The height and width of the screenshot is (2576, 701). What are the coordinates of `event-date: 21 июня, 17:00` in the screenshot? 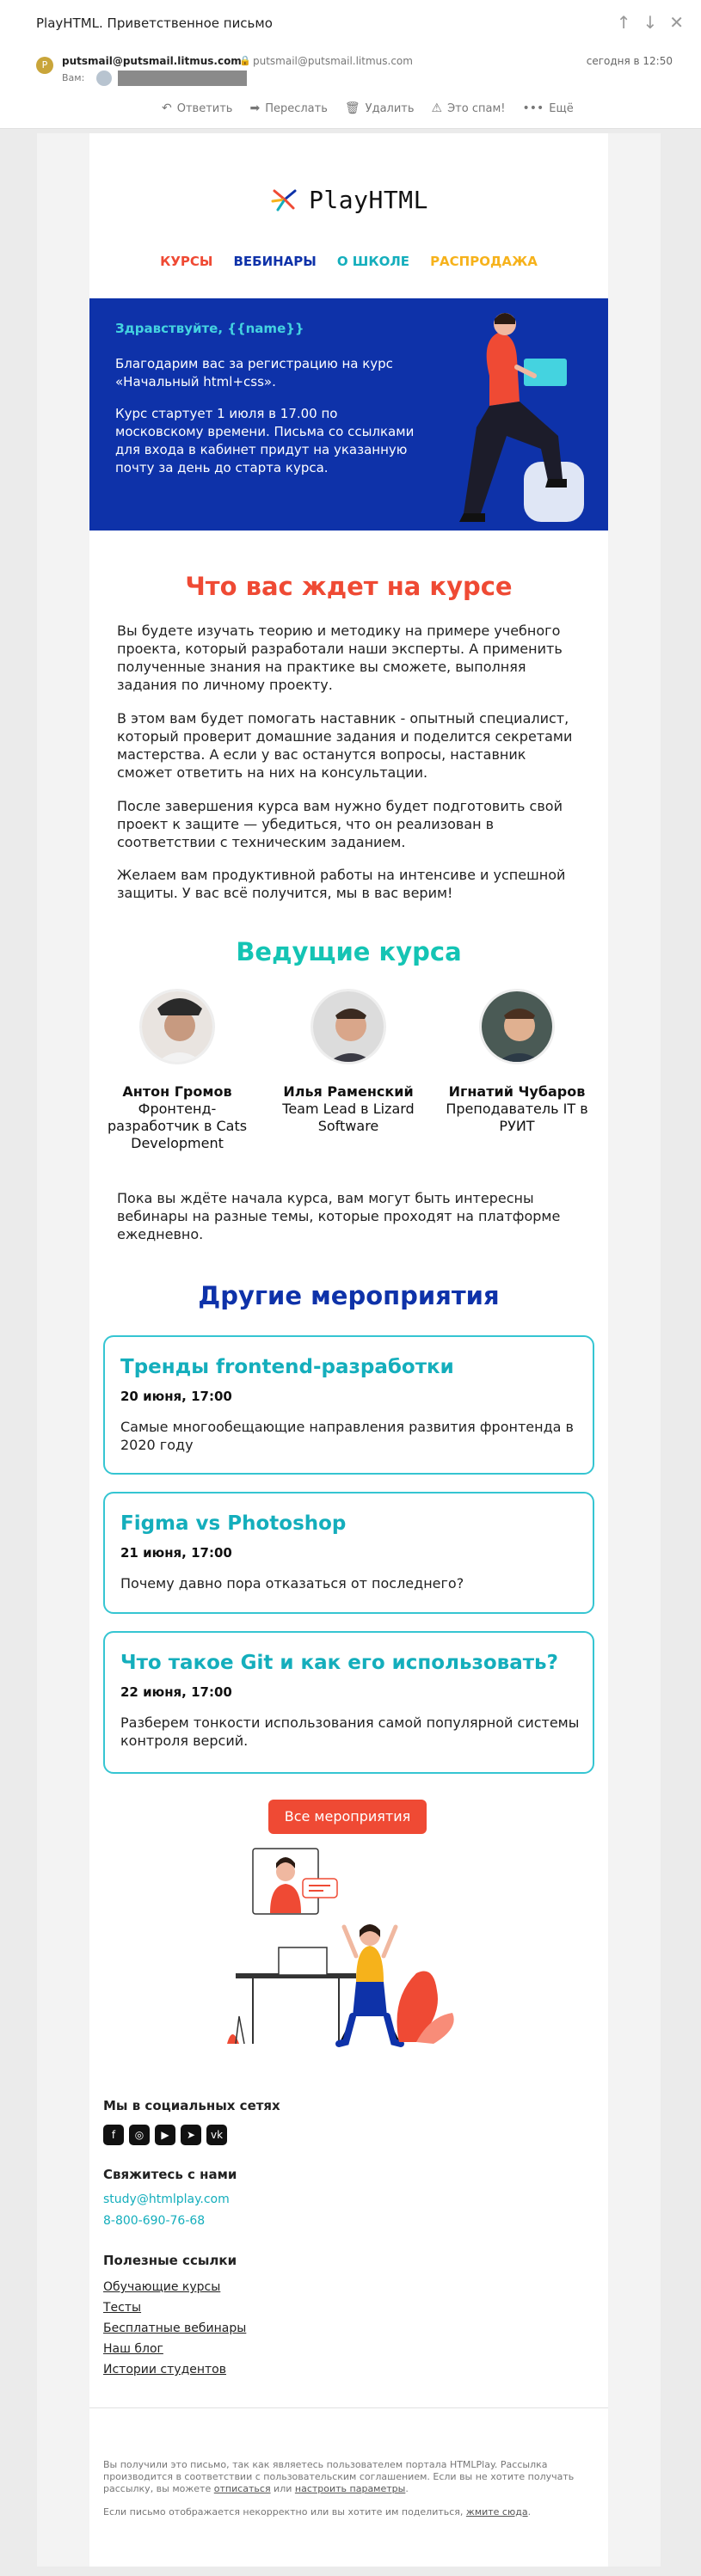 It's located at (176, 1553).